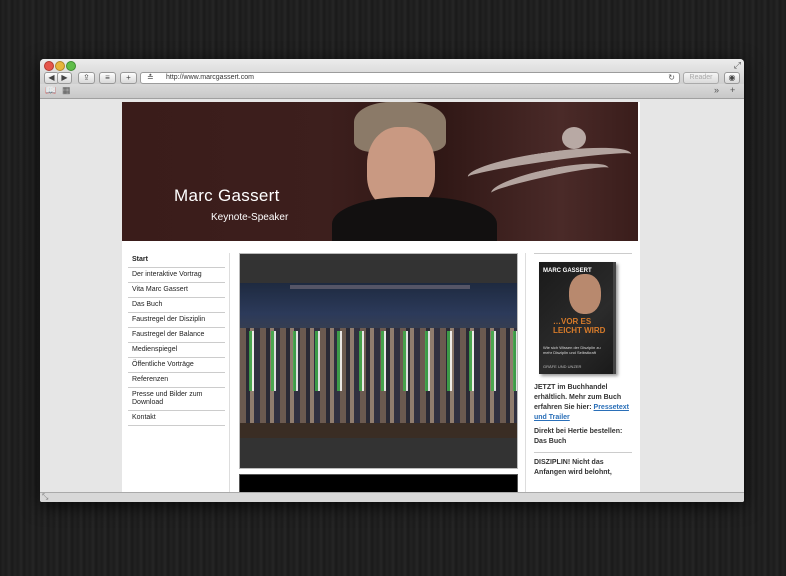 Image resolution: width=786 pixels, height=576 pixels. I want to click on fullscreen-icon: ⤢, so click(737, 65).